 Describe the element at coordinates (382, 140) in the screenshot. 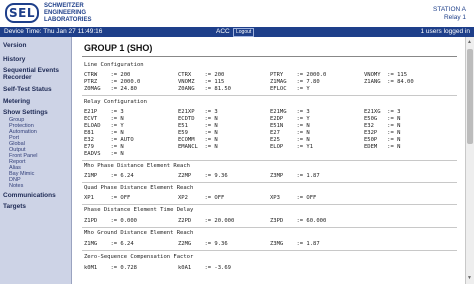

I see `setting-cell: E50P := N` at that location.